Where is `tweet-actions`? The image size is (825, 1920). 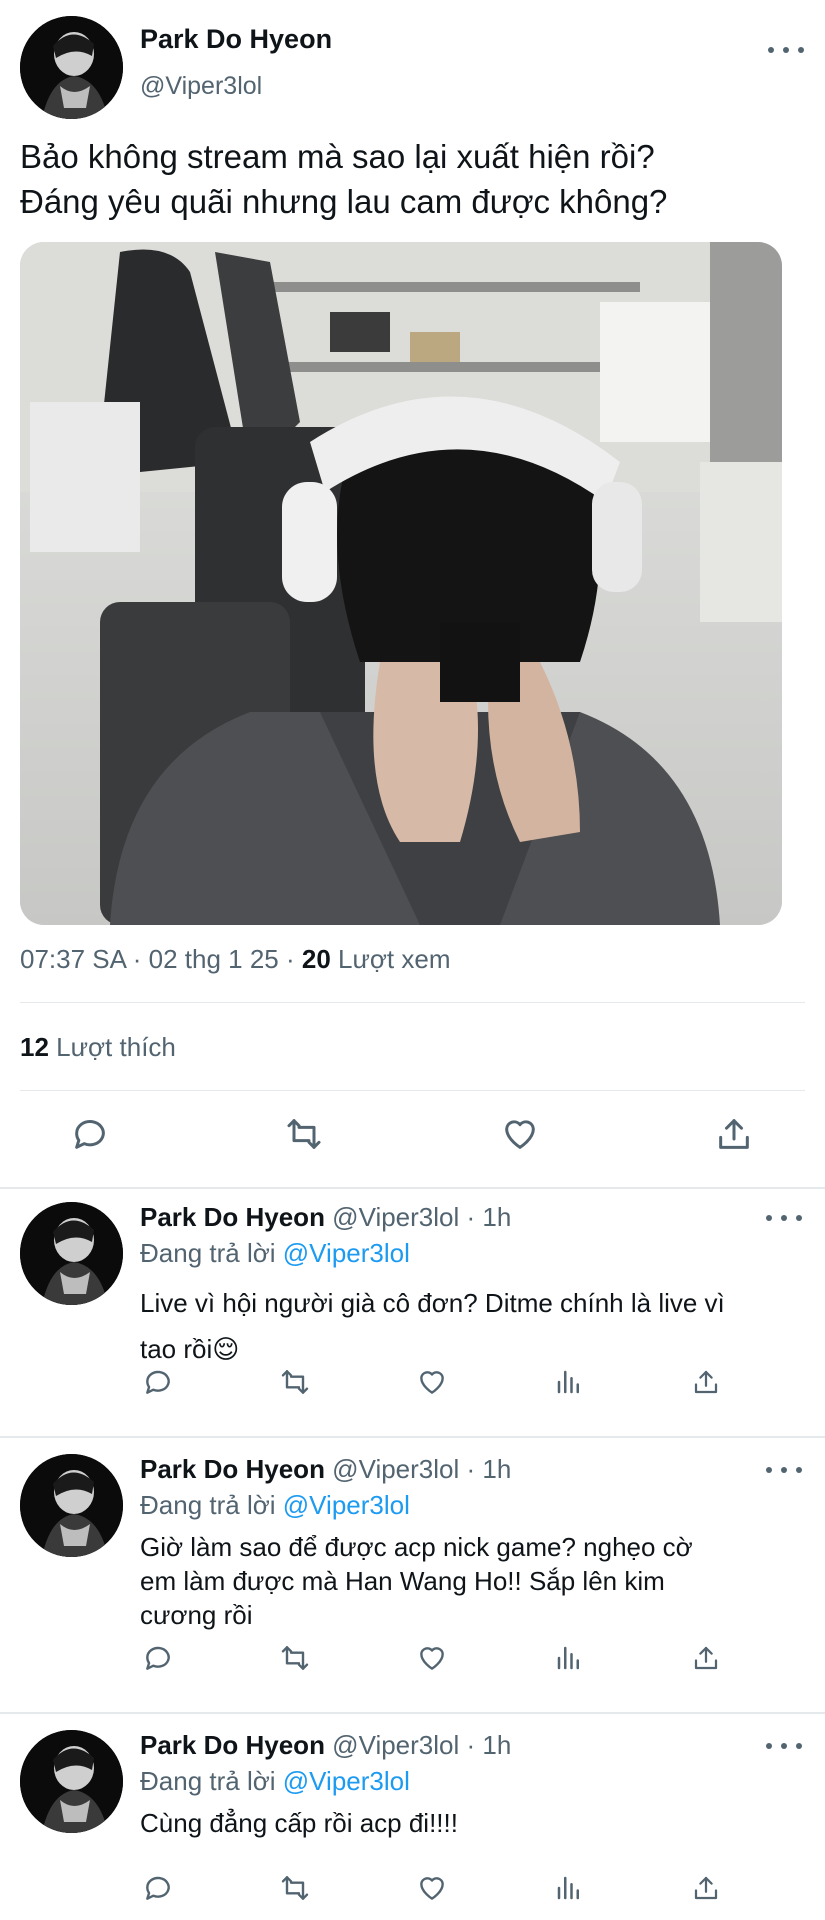
tweet-actions is located at coordinates (412, 1136).